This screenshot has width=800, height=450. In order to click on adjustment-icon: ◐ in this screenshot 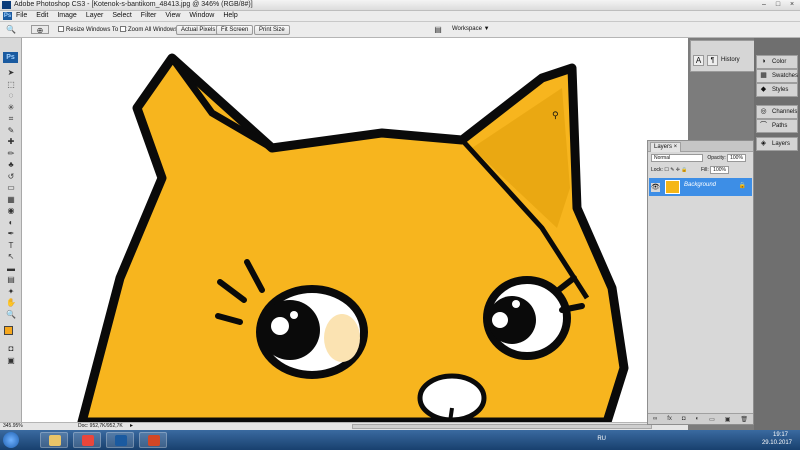, I will do `click(697, 419)`.